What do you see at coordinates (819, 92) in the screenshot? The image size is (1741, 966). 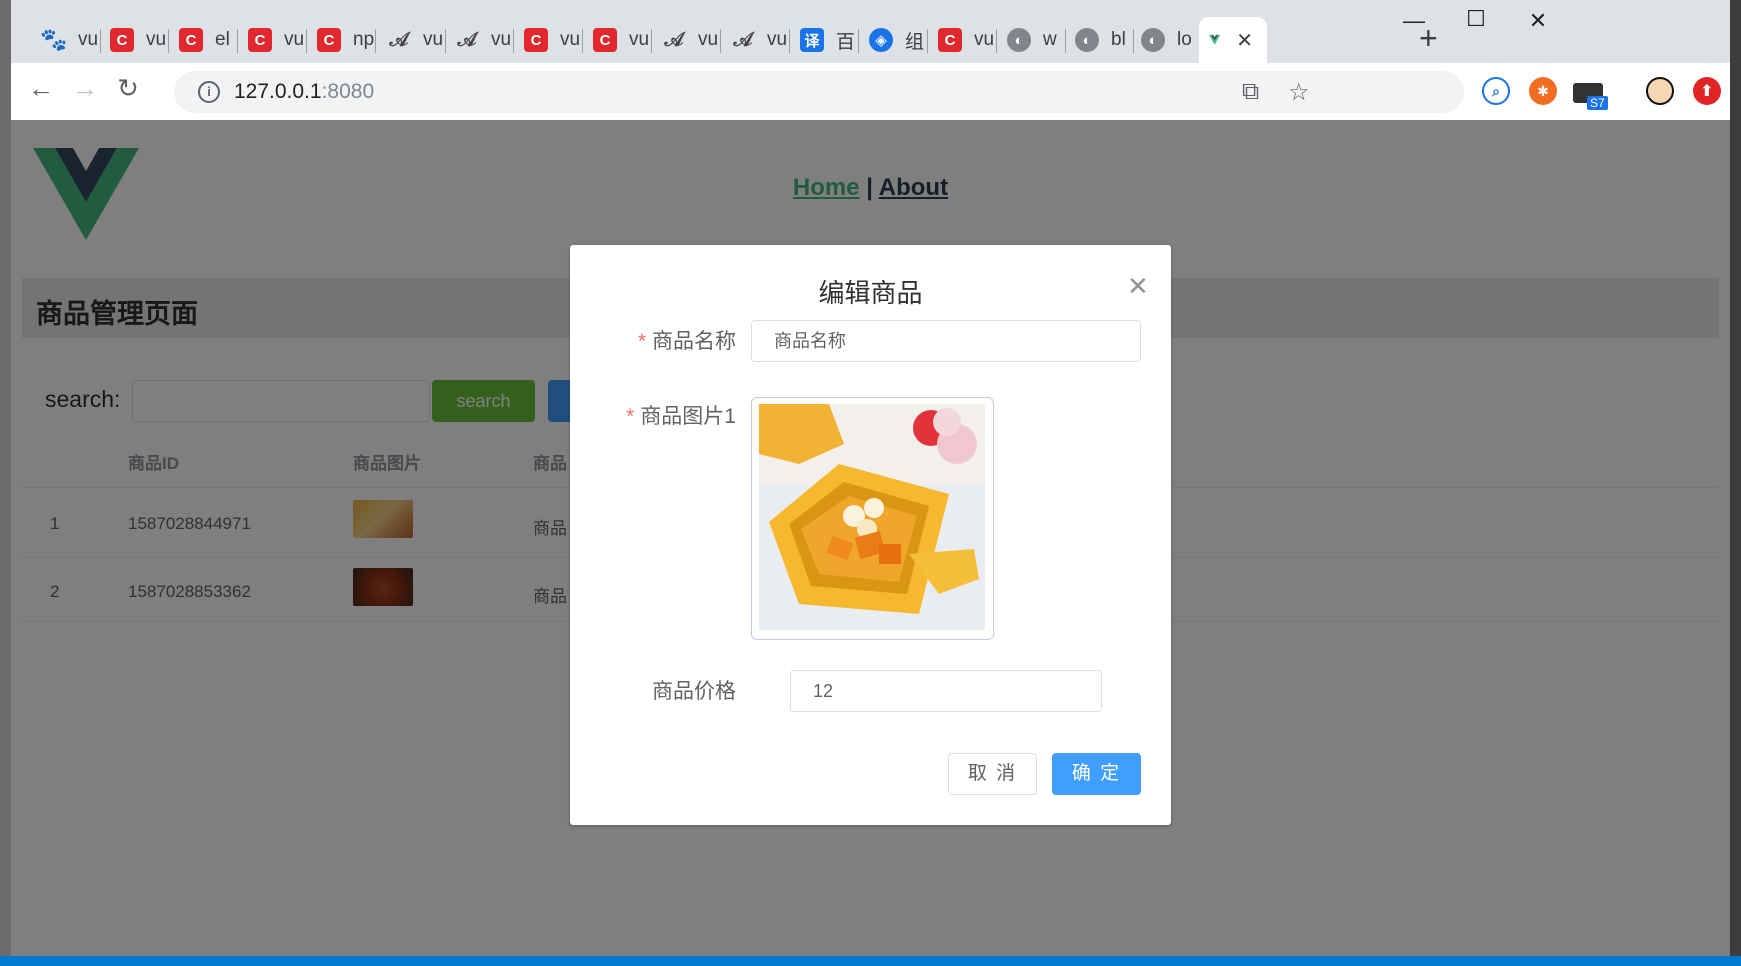 I see `address-bar: i 127.0.0.1:8080 ⧉ ☆` at bounding box center [819, 92].